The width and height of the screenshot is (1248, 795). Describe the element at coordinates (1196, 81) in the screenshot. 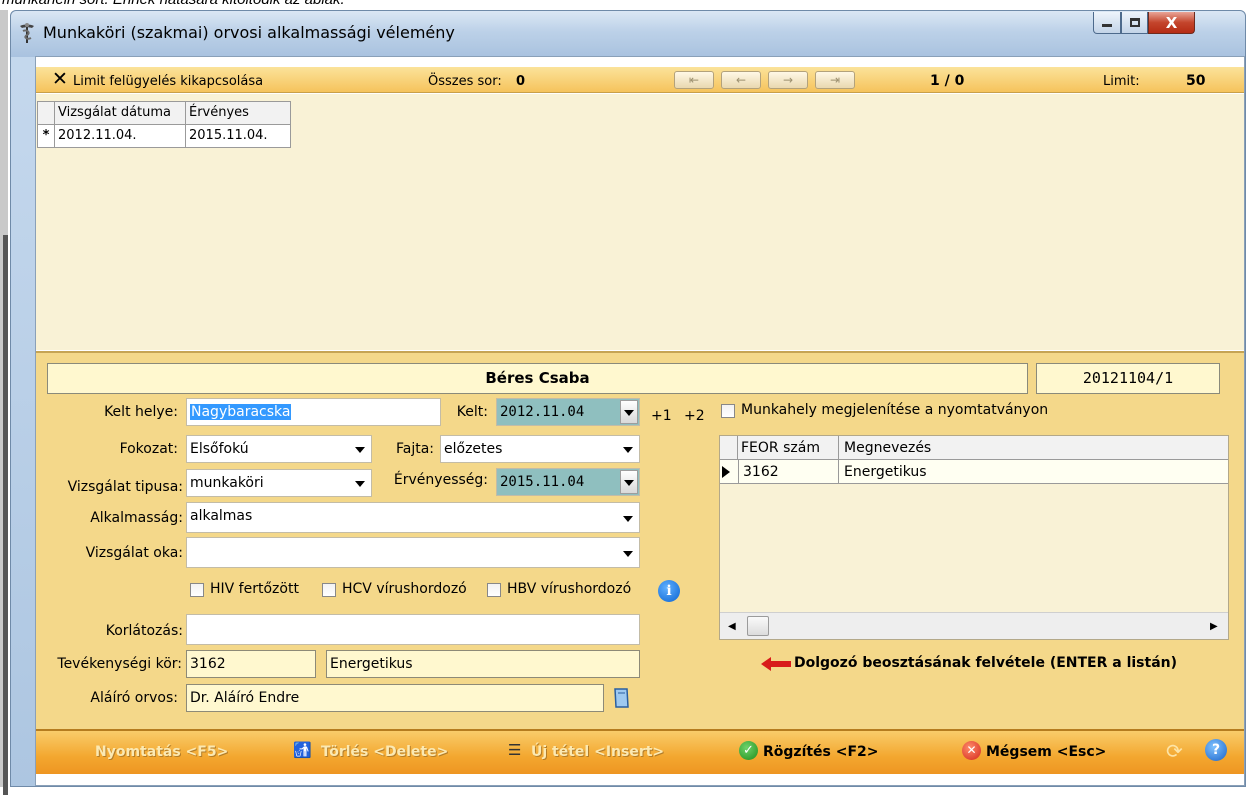

I see `limit-value: 50` at that location.